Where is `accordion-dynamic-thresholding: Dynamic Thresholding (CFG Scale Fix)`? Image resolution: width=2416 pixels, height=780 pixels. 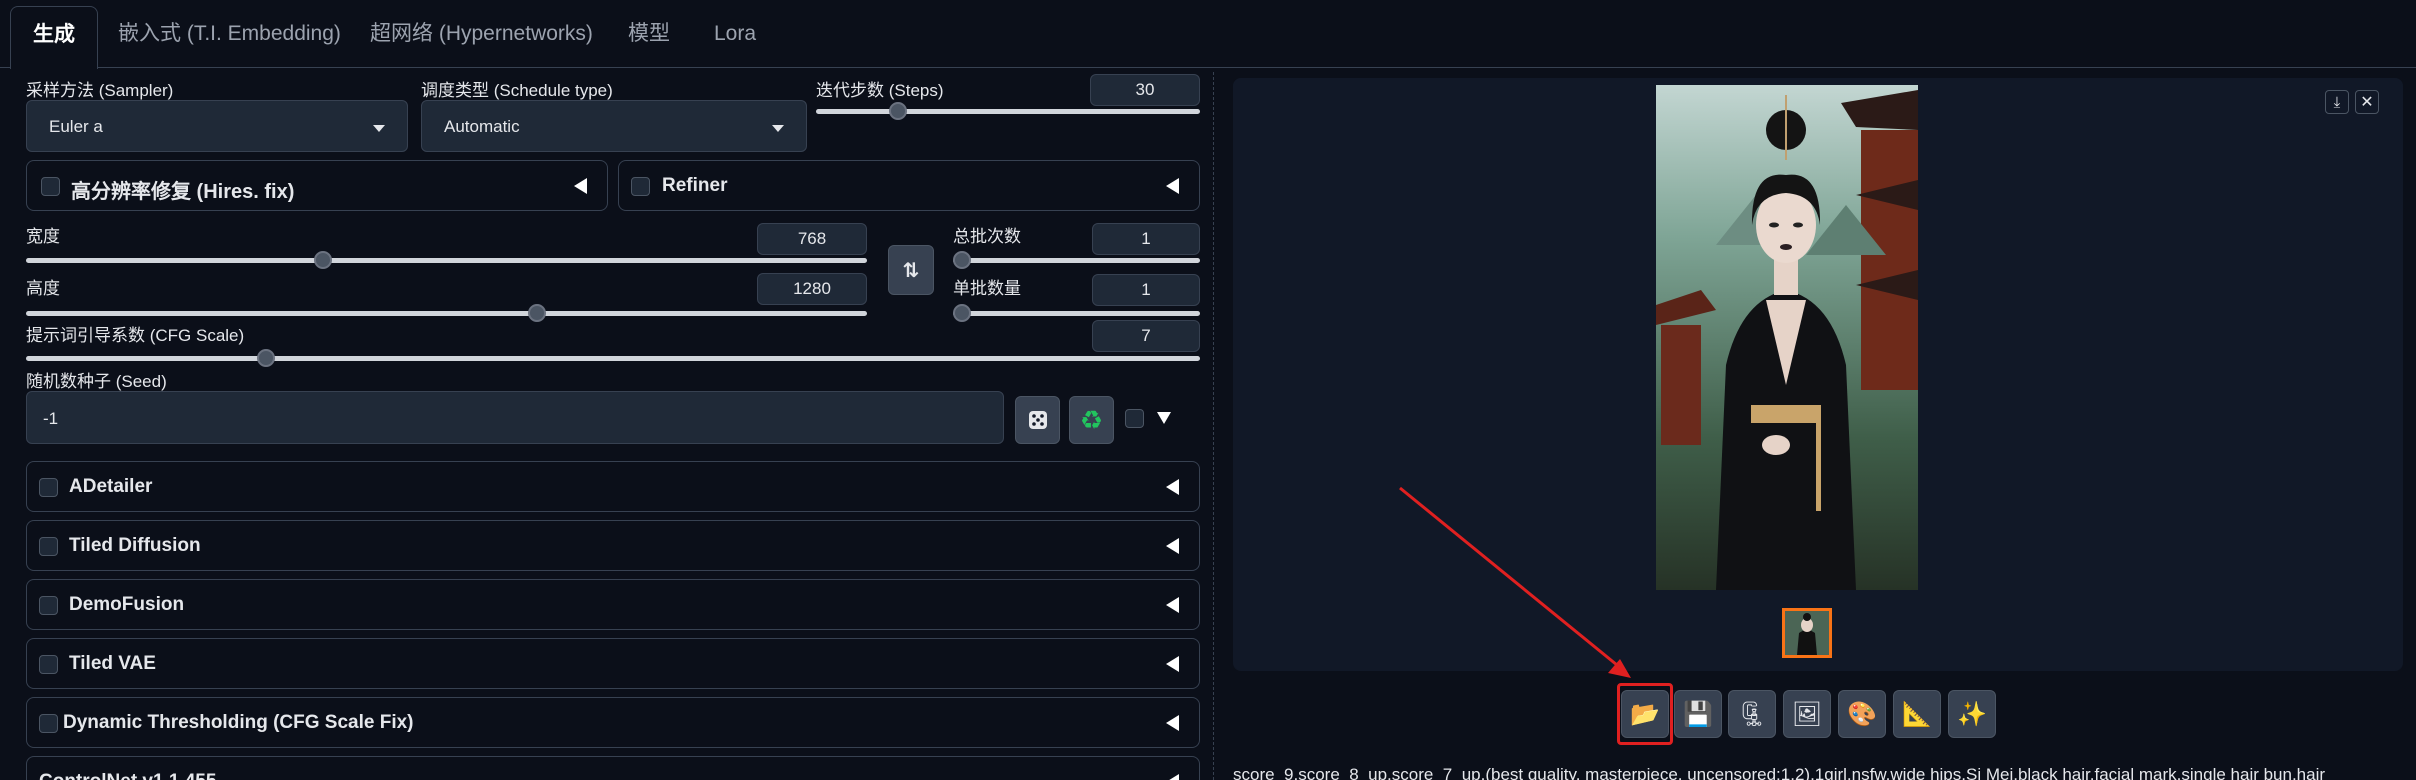 accordion-dynamic-thresholding: Dynamic Thresholding (CFG Scale Fix) is located at coordinates (613, 722).